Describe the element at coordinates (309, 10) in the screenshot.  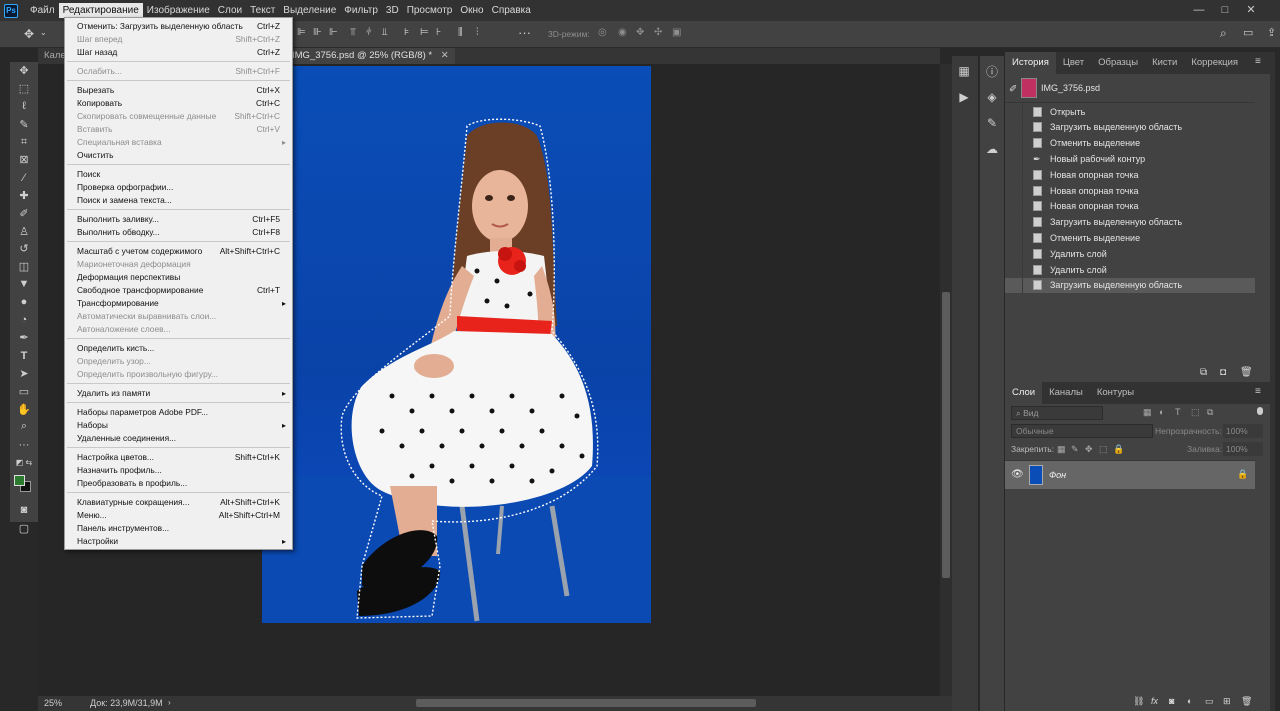
I see `menu-select: Выделение` at that location.